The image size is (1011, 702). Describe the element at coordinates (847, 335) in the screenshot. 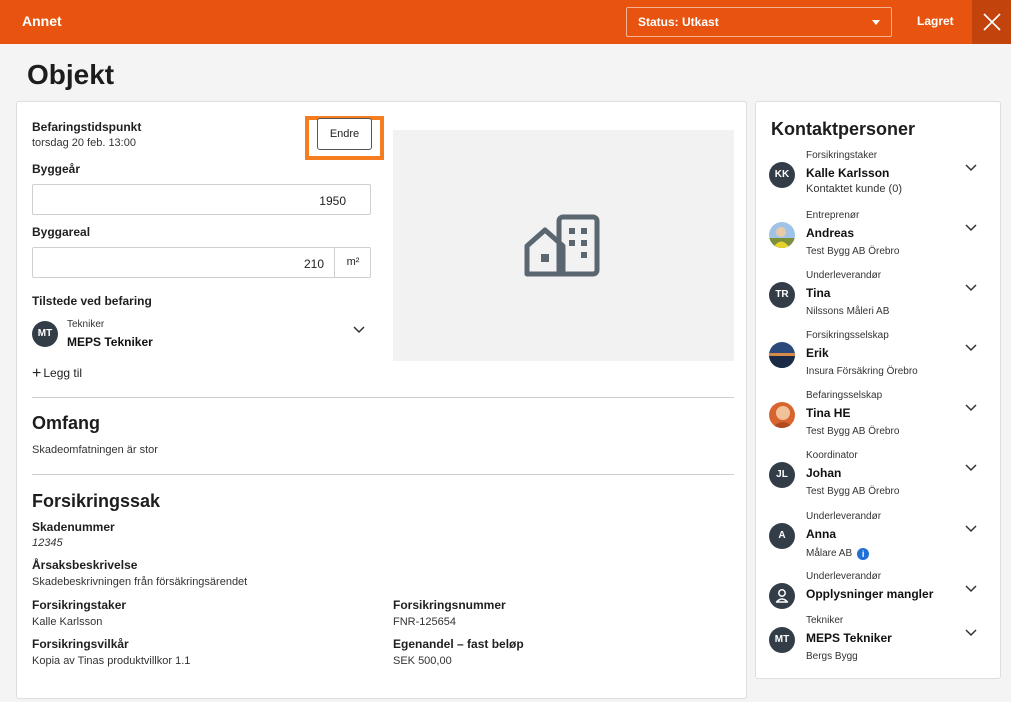

I see `contact-role: Forsikringsselskap` at that location.